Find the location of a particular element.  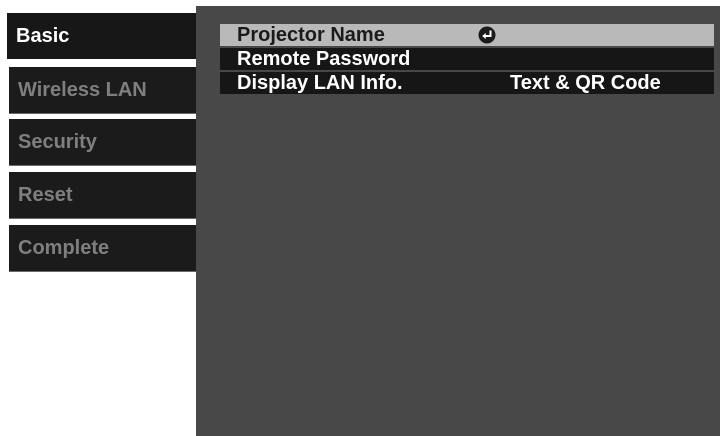

menu-item-projector-name: Projector Name is located at coordinates (467, 35).